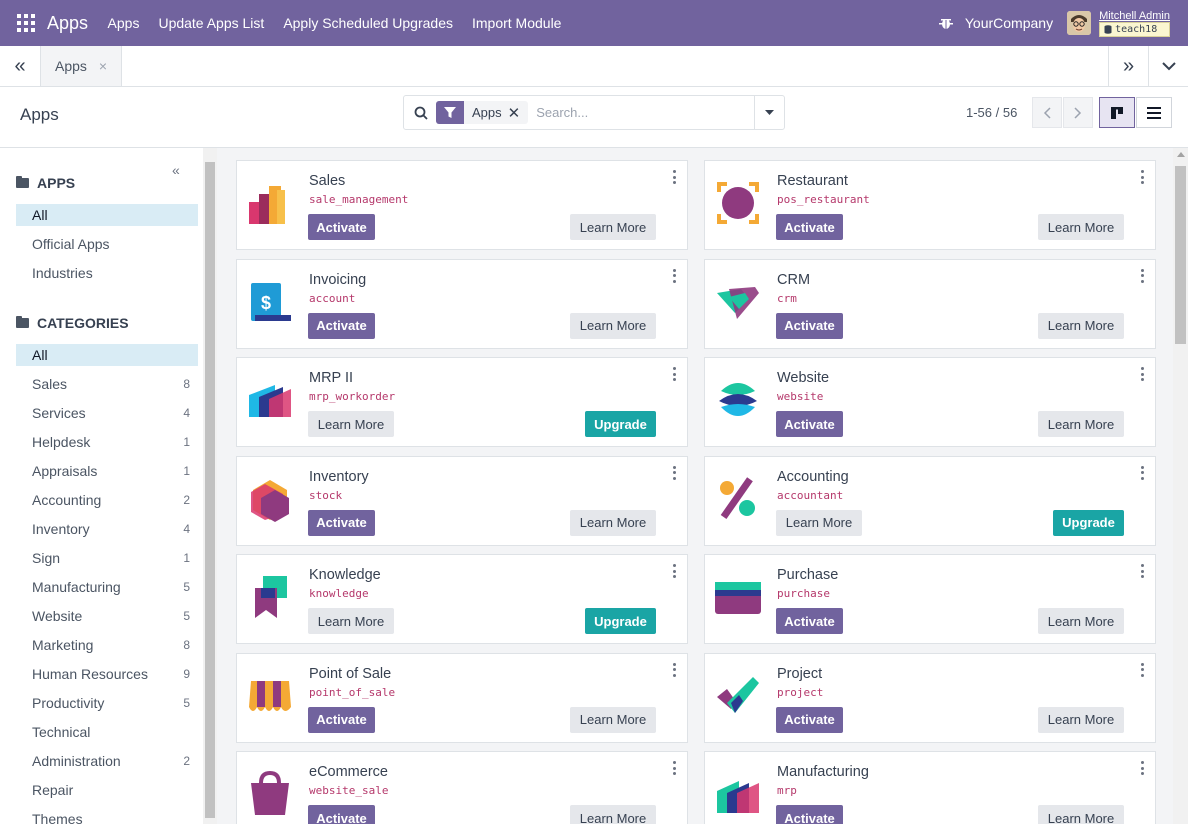 The height and width of the screenshot is (824, 1188). I want to click on tab-apps: Apps ×, so click(81, 66).